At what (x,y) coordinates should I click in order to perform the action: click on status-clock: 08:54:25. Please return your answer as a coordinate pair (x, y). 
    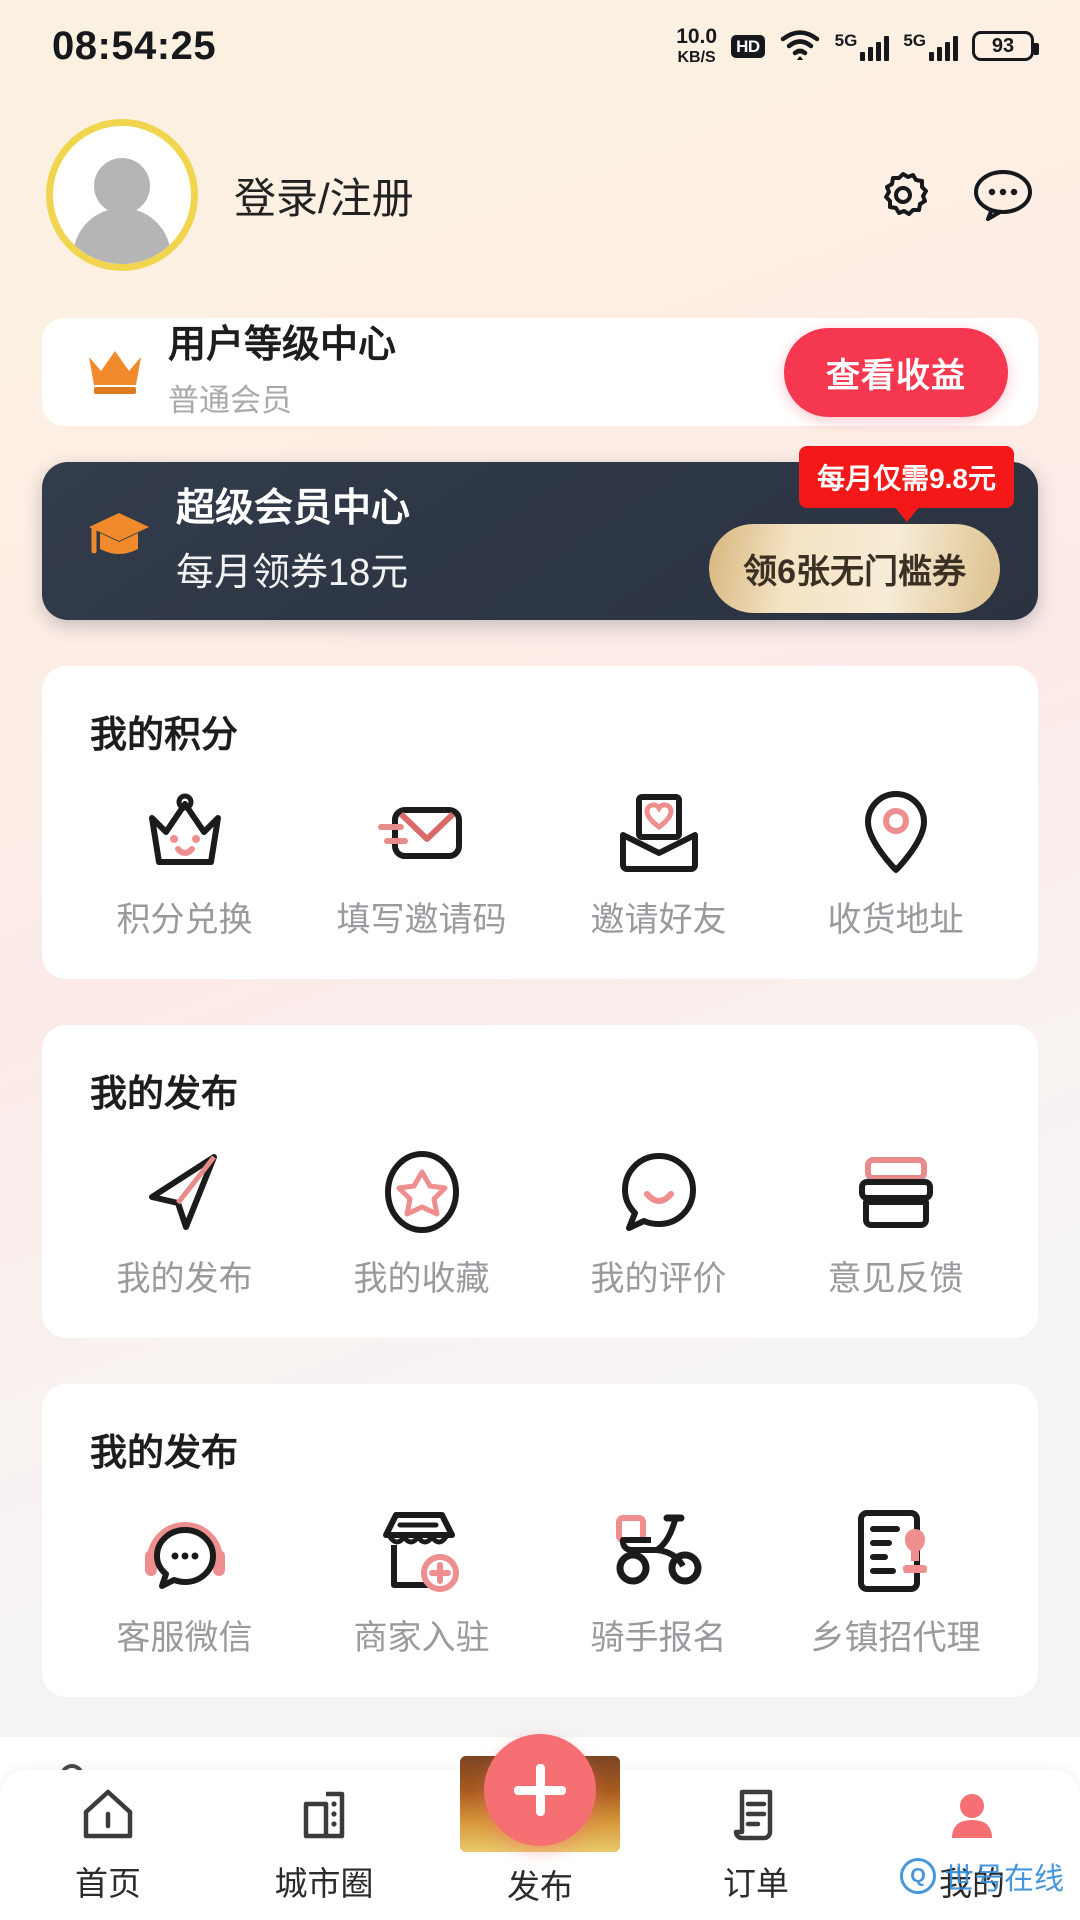
    Looking at the image, I should click on (134, 45).